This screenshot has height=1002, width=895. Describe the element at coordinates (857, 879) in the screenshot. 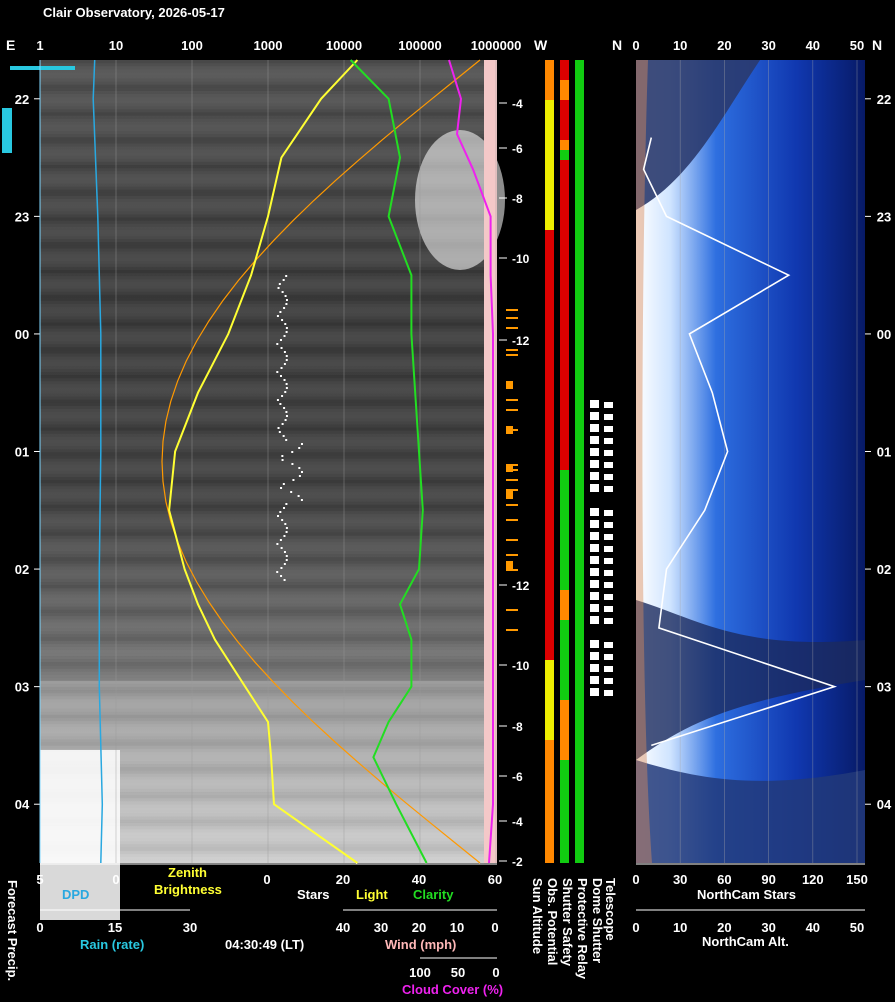

I see `northcam-stars-tick: 150` at that location.